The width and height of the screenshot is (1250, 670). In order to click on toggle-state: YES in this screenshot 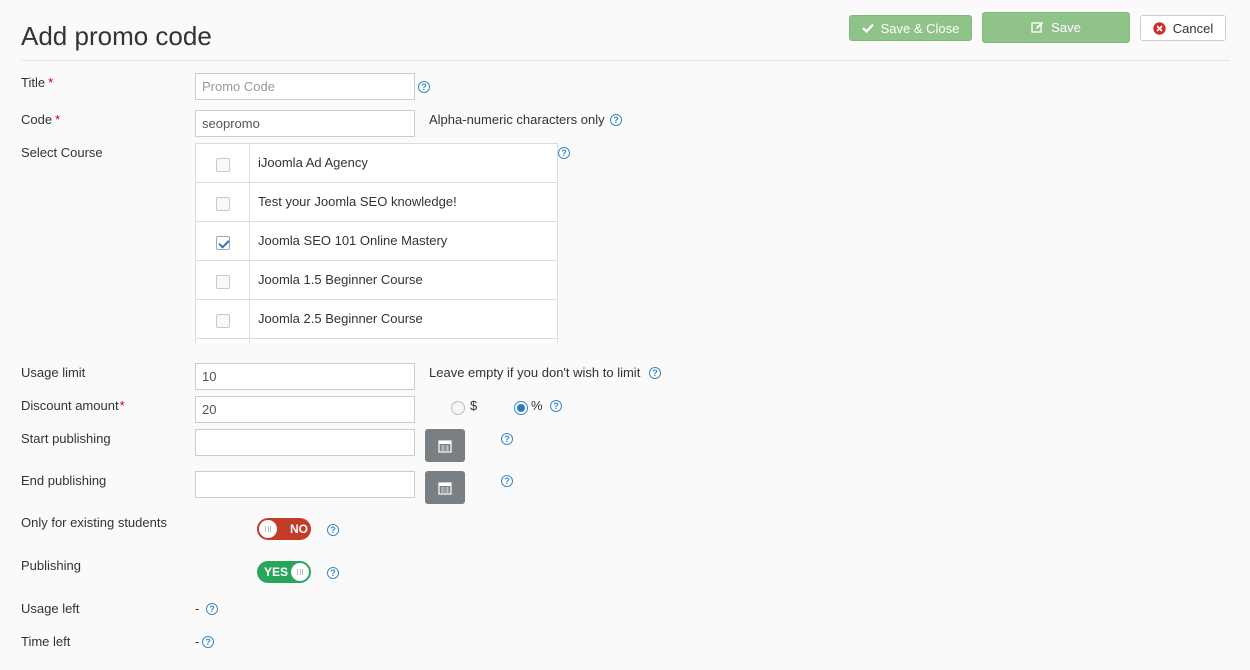, I will do `click(276, 572)`.